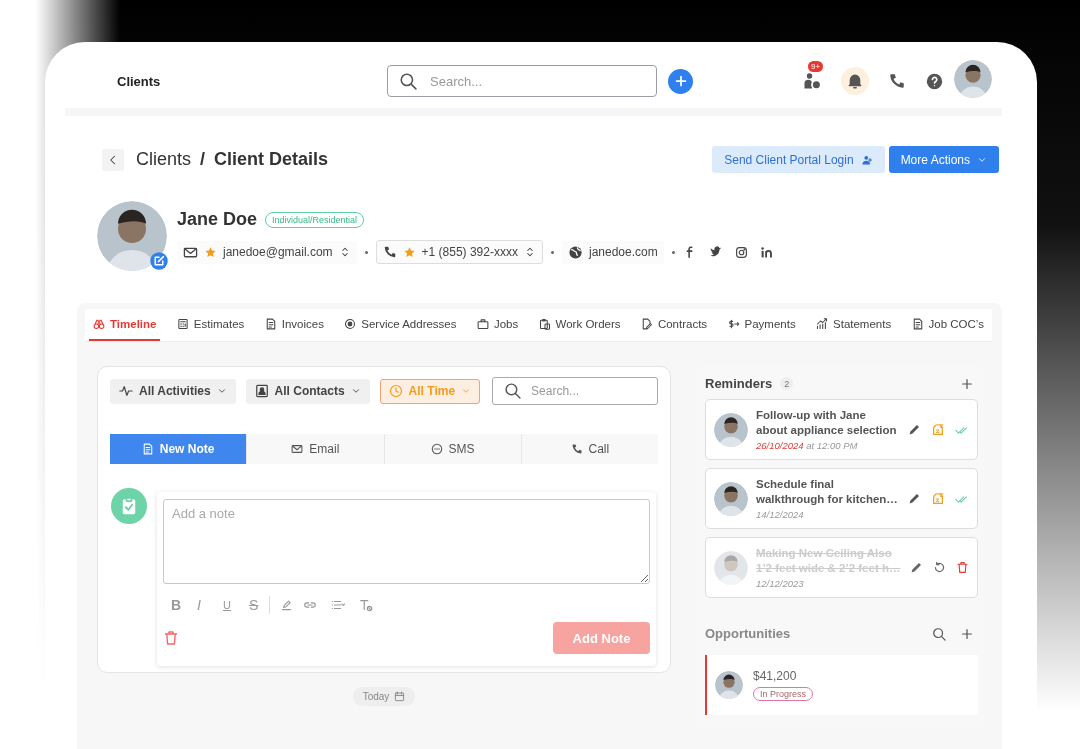 The image size is (1080, 749). Describe the element at coordinates (350, 324) in the screenshot. I see `target-icon` at that location.